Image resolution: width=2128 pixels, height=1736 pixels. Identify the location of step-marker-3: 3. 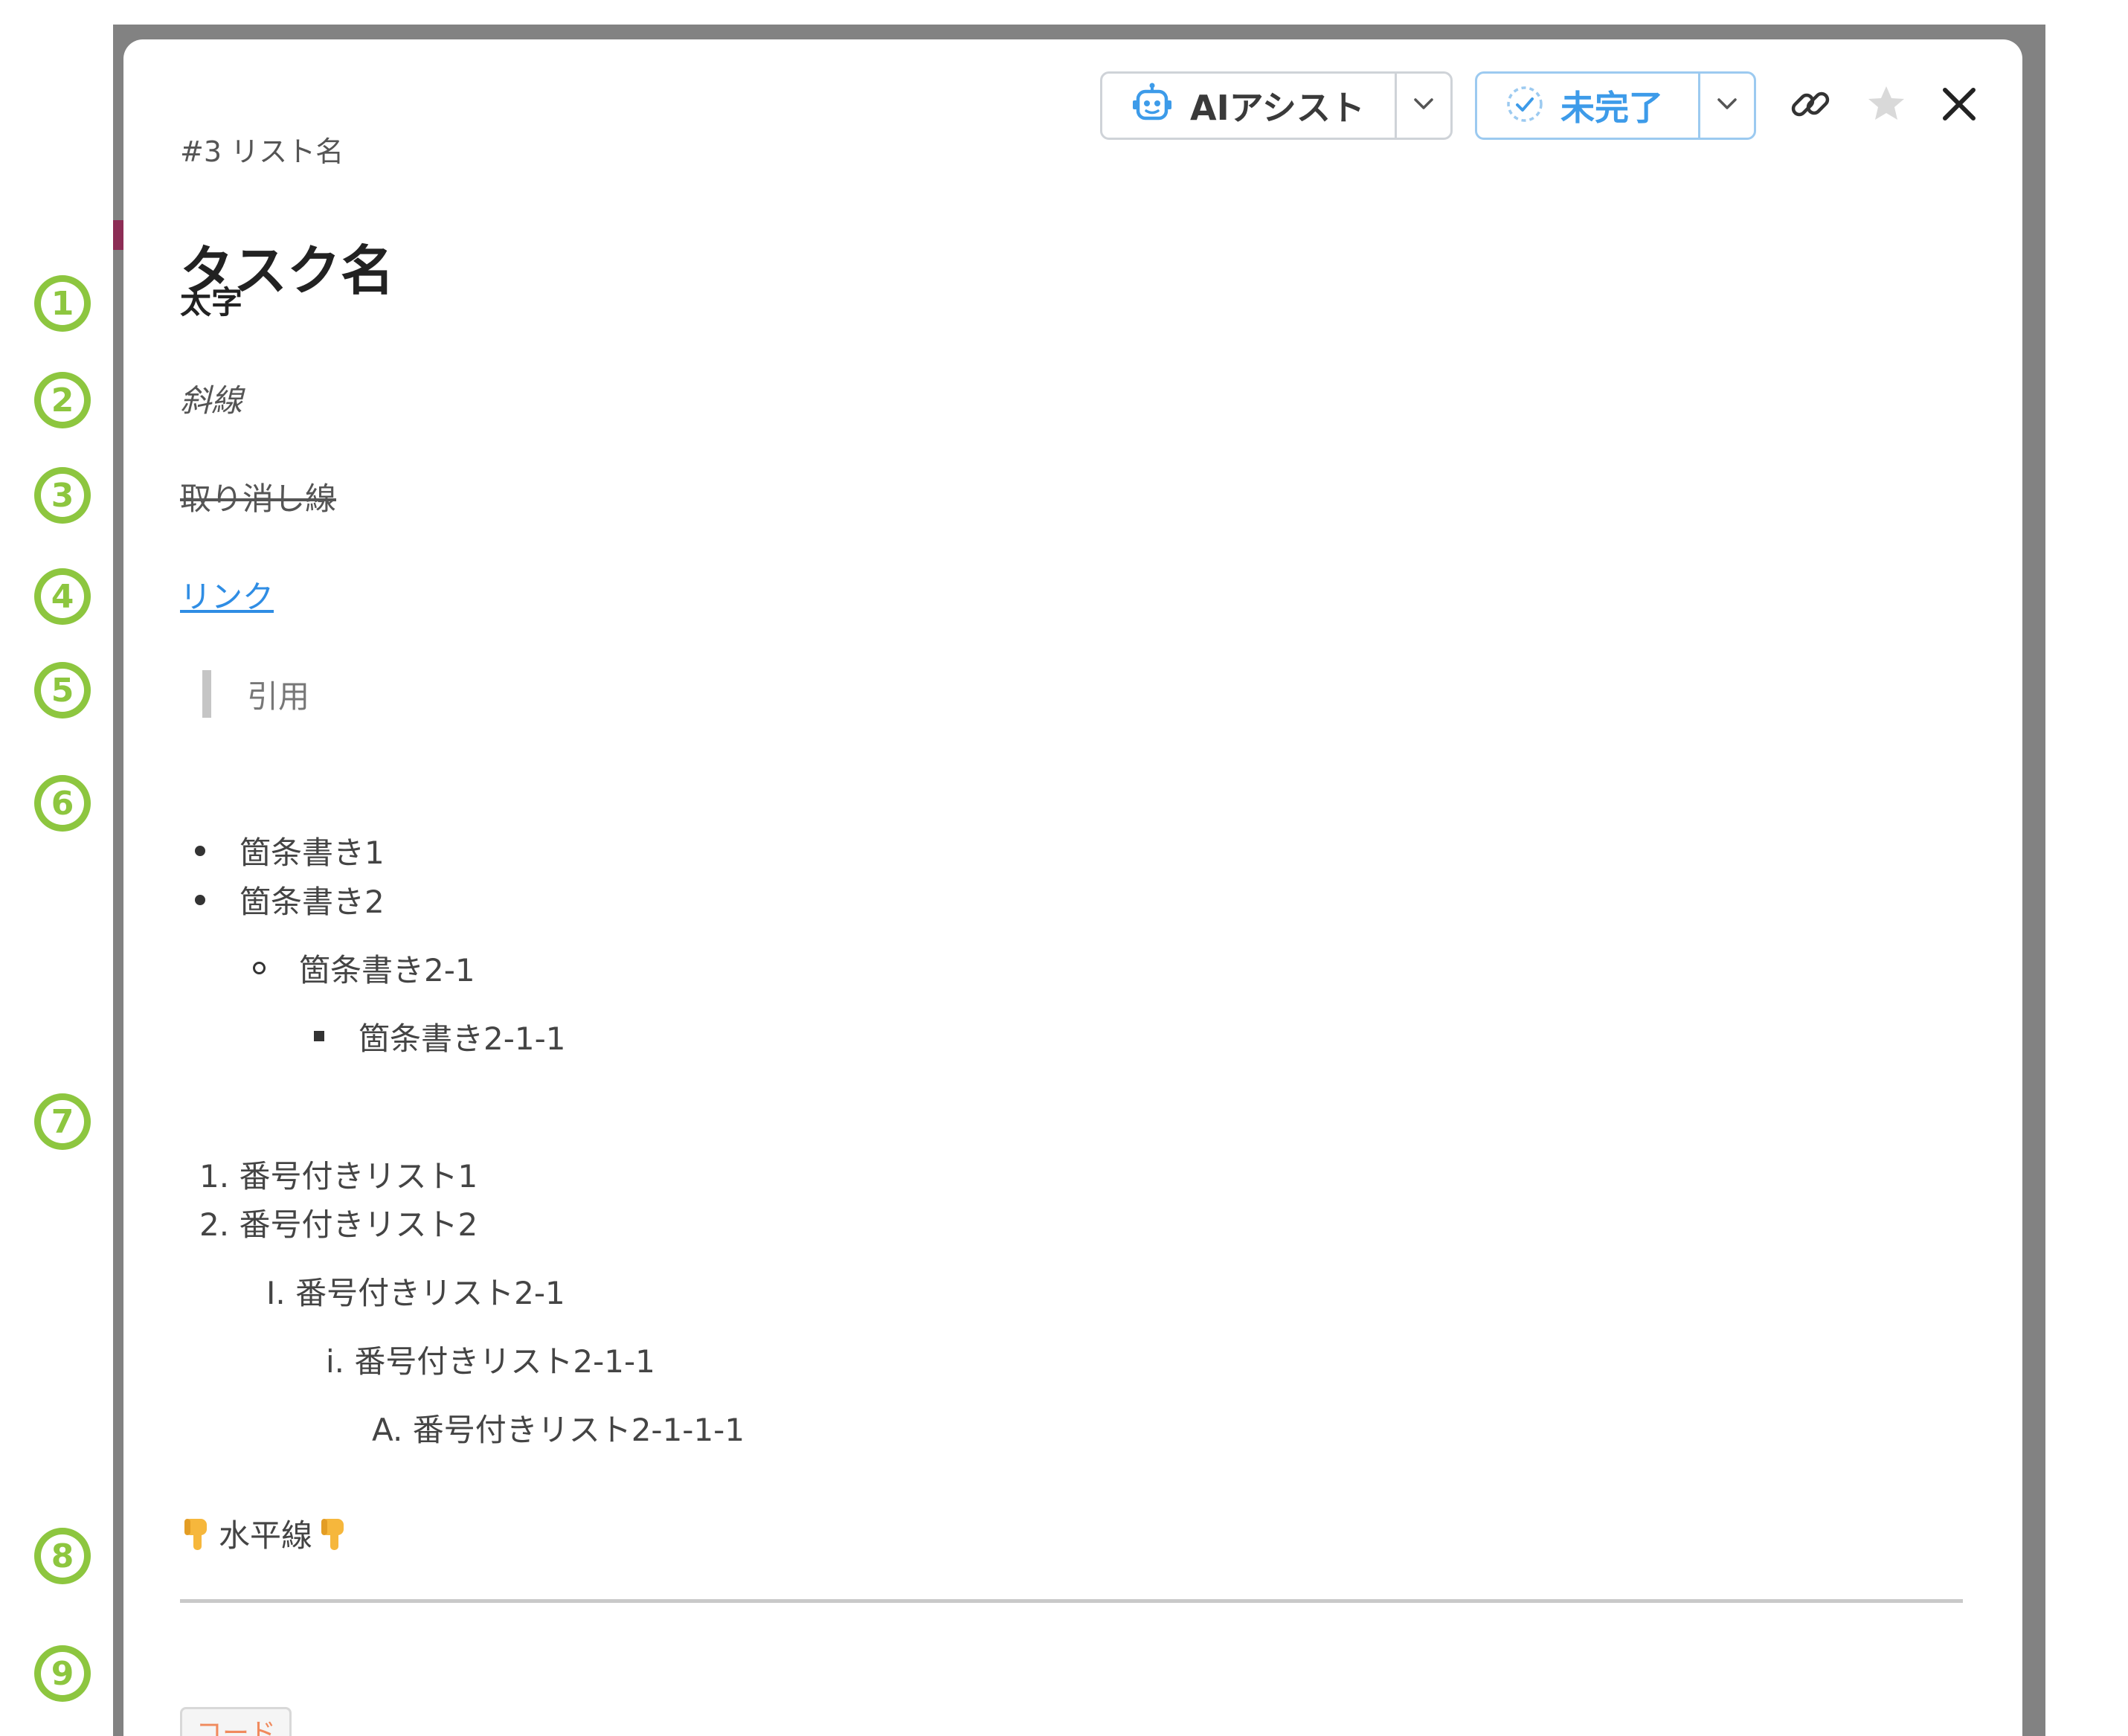
(62, 495).